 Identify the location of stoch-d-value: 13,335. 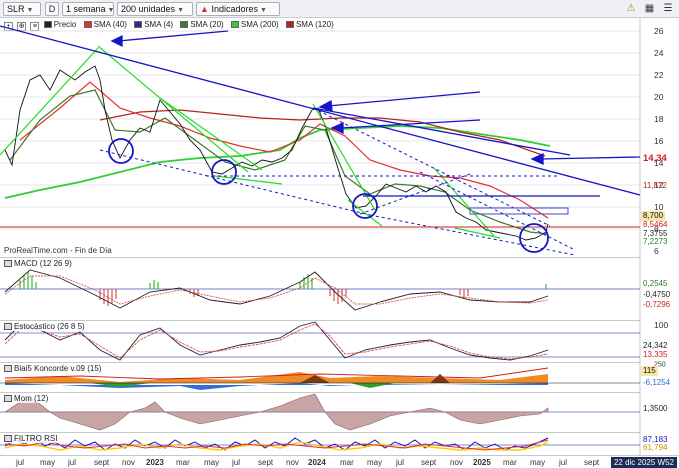
(655, 354).